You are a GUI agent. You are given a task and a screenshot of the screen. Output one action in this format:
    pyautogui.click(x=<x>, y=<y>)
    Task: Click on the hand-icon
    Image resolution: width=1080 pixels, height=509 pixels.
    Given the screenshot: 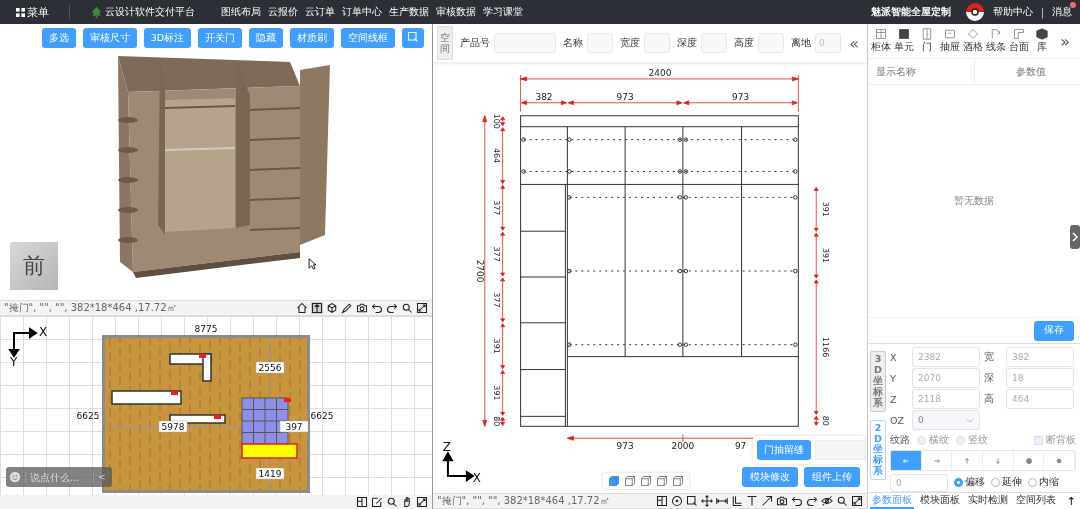 What is the action you would take?
    pyautogui.click(x=407, y=502)
    